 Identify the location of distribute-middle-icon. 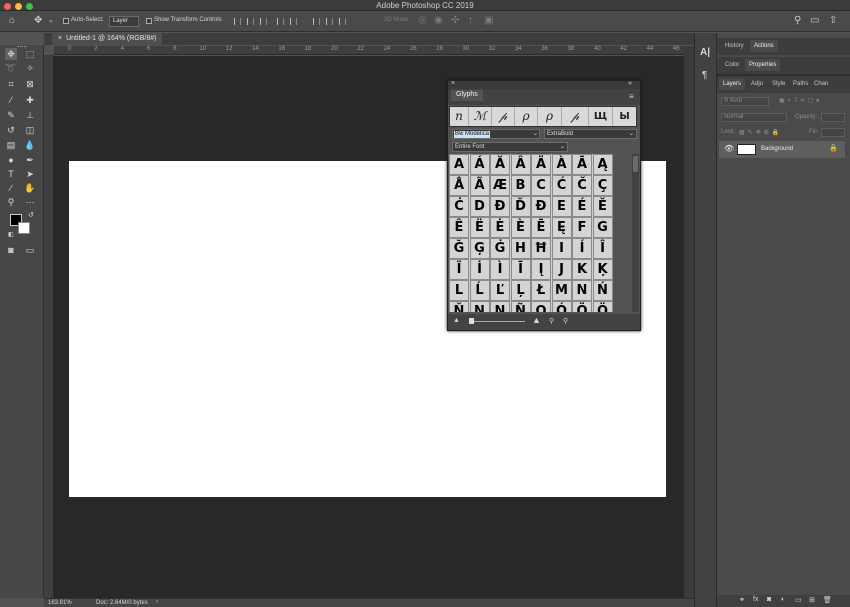
(329, 21).